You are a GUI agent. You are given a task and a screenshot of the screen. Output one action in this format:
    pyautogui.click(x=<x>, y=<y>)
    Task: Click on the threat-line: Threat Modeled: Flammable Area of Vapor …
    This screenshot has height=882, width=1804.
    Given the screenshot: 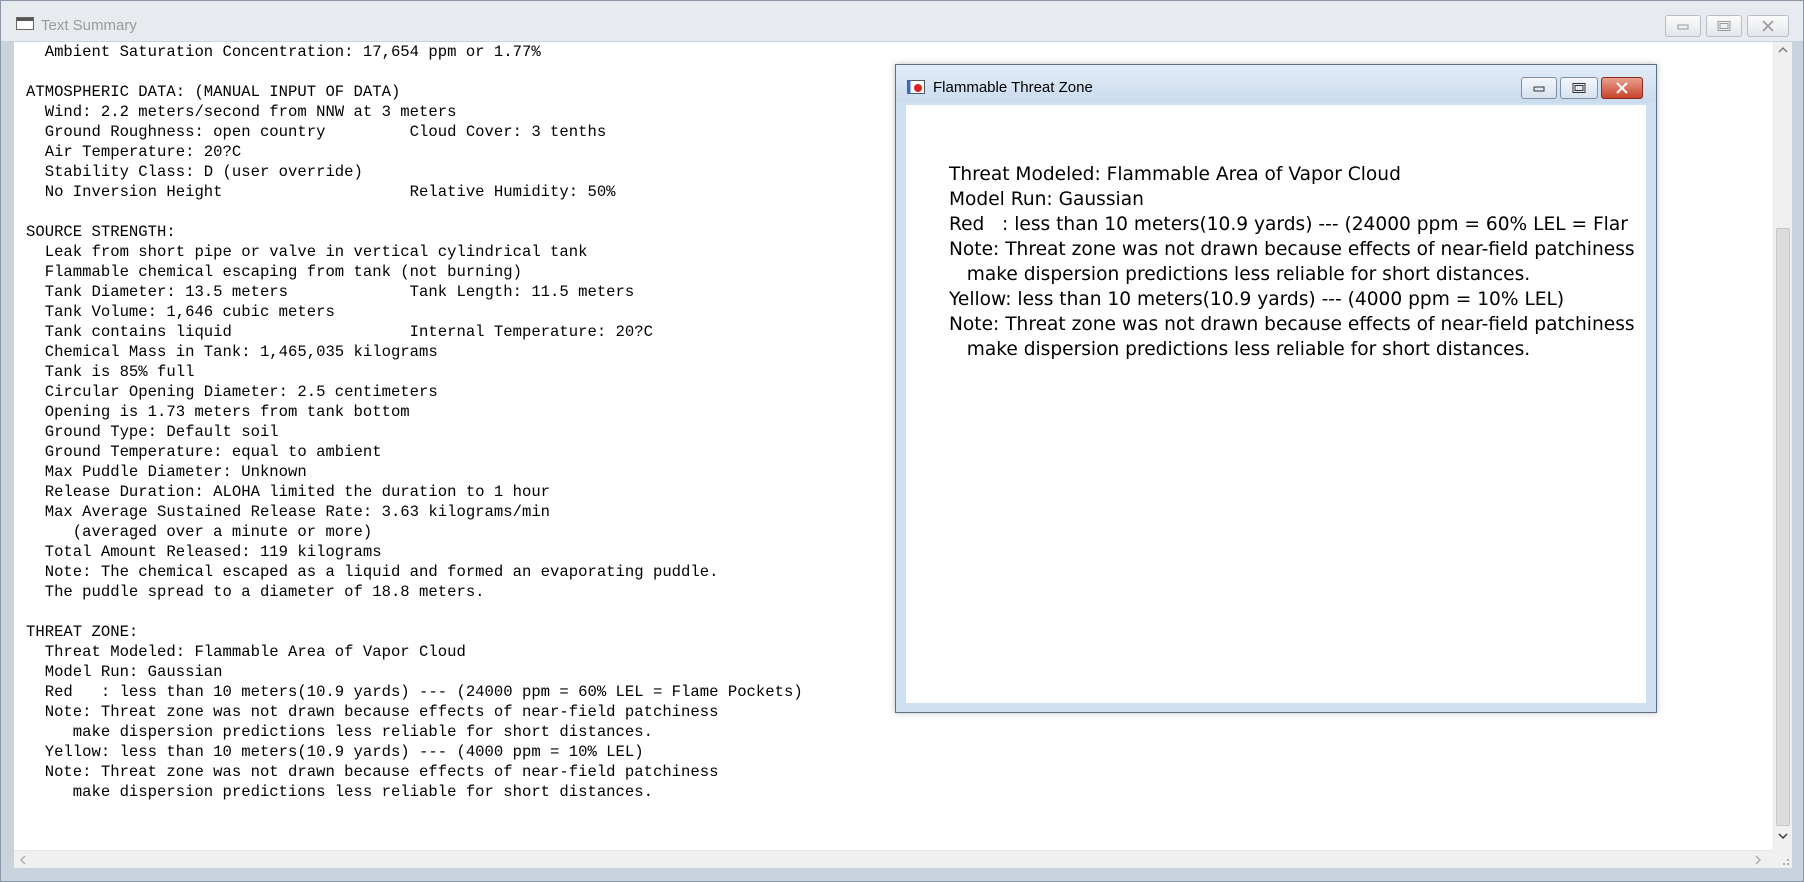 What is the action you would take?
    pyautogui.click(x=1175, y=174)
    